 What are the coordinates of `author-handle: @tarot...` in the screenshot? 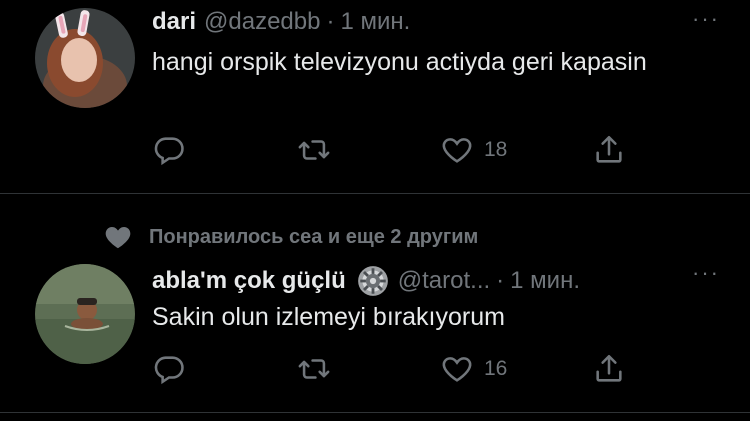 It's located at (444, 281).